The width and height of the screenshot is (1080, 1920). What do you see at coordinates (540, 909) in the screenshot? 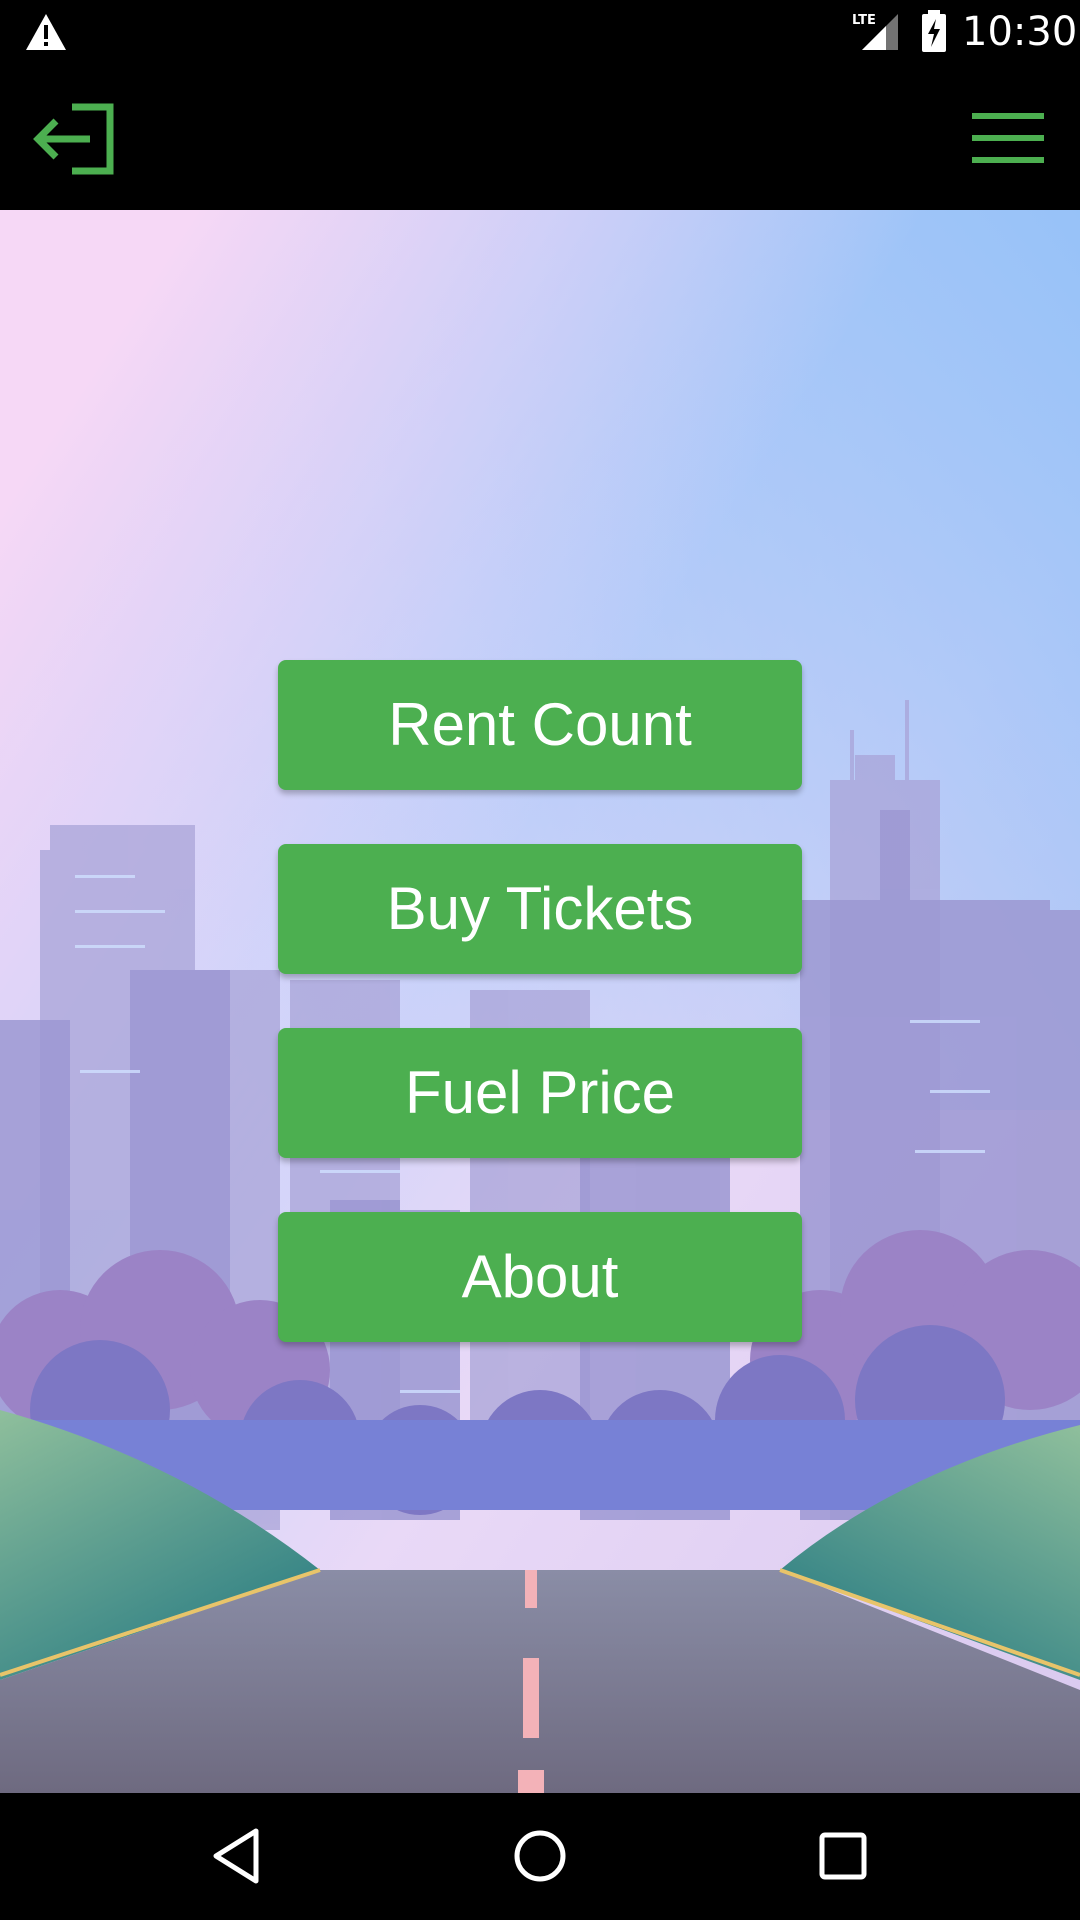
I see `buy-tickets-button: Buy Tickets` at bounding box center [540, 909].